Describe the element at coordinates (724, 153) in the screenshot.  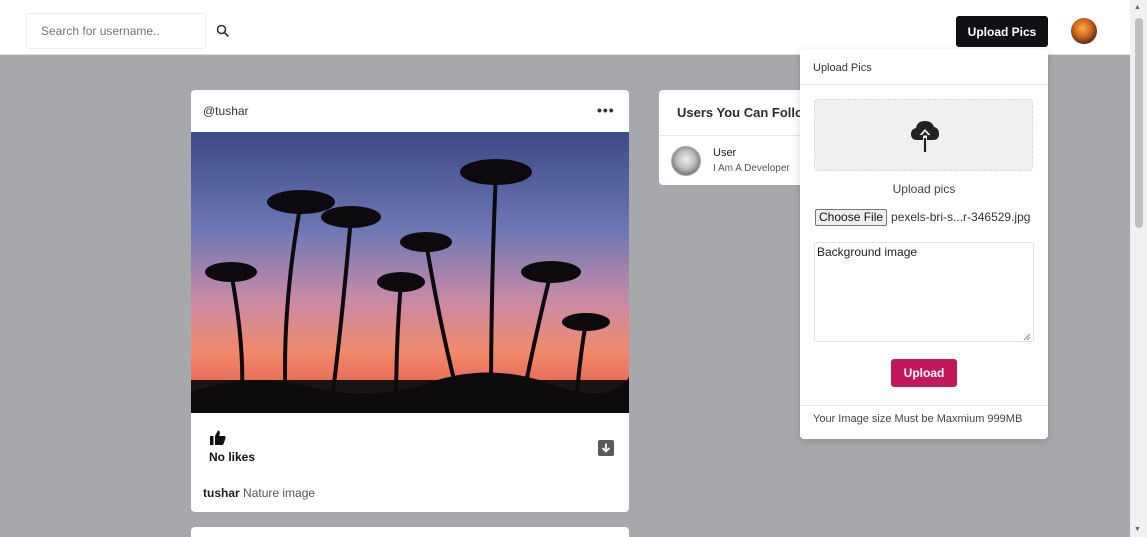
I see `suggested-user-name: User` at that location.